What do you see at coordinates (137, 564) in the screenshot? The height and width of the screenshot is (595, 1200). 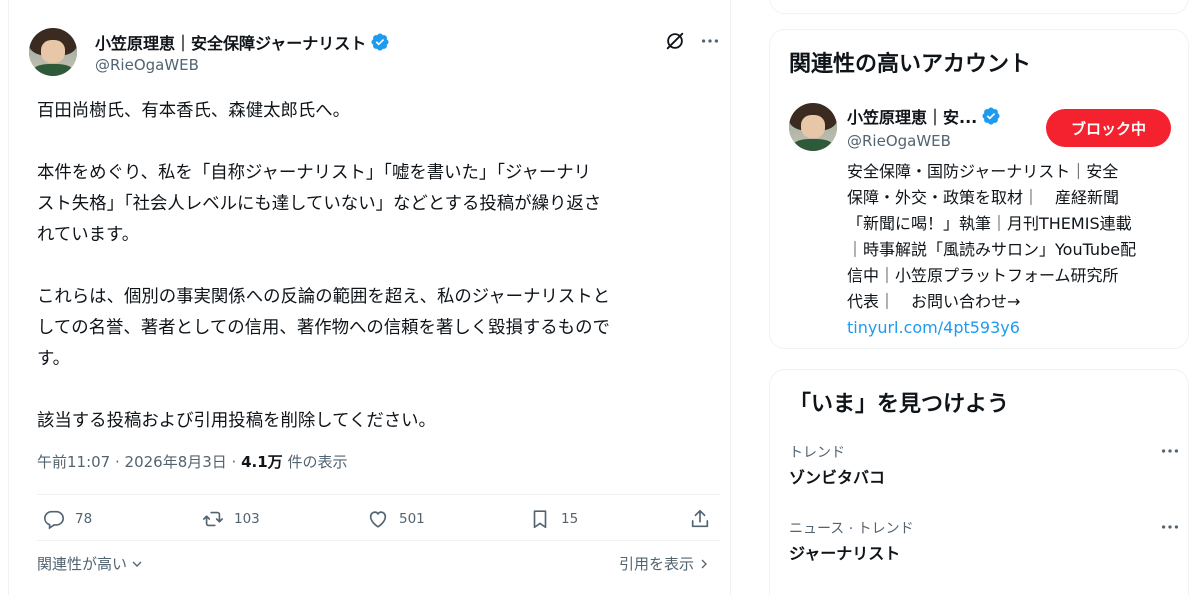 I see `chevron-down-icon` at bounding box center [137, 564].